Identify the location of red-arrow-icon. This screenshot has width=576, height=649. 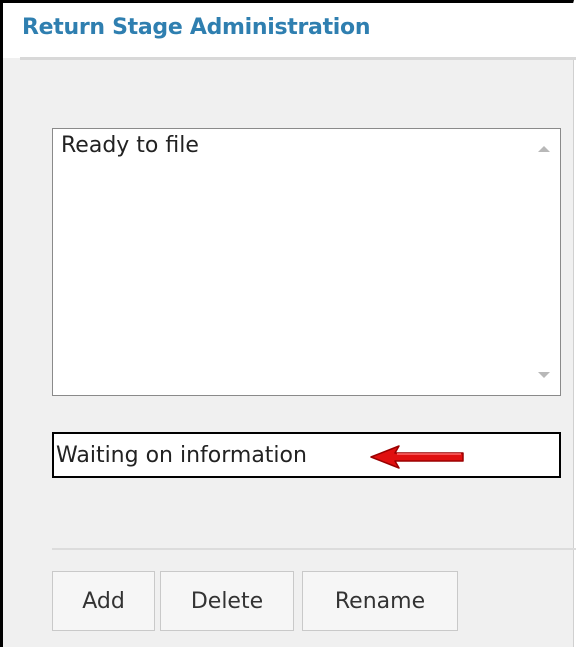
(417, 457).